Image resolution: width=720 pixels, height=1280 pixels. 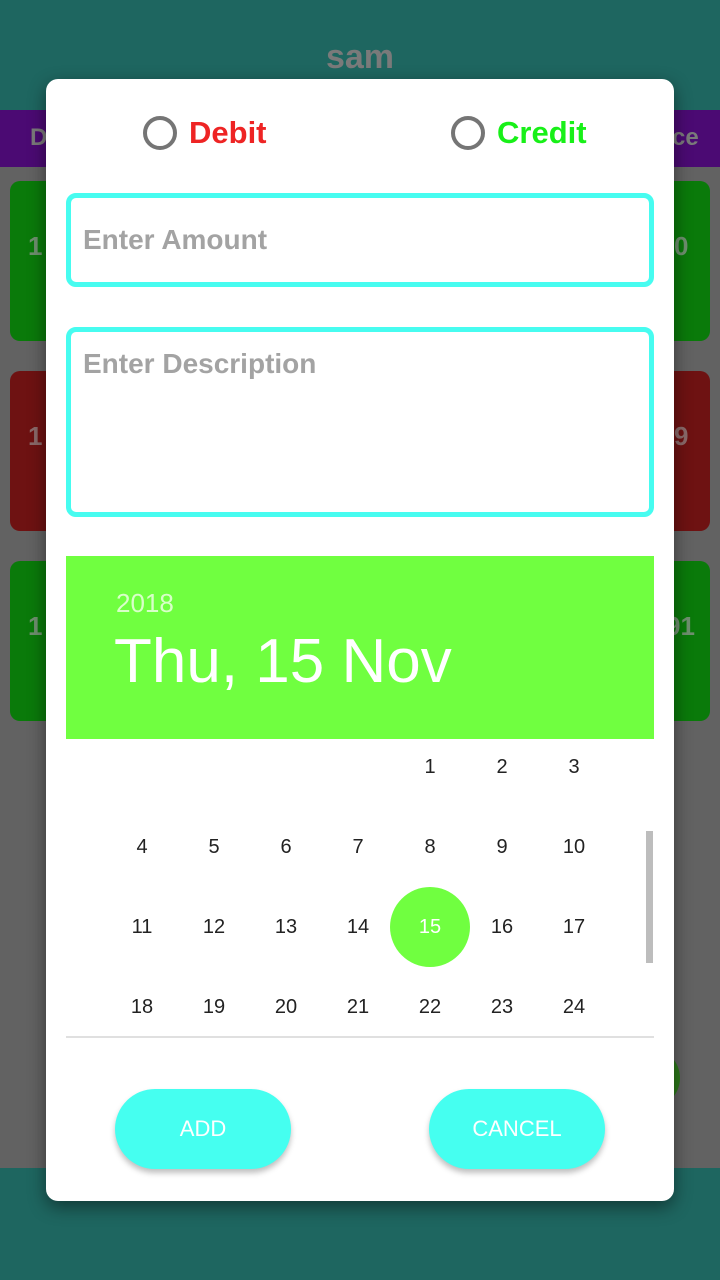 I want to click on calendar-day: 10, so click(x=574, y=847).